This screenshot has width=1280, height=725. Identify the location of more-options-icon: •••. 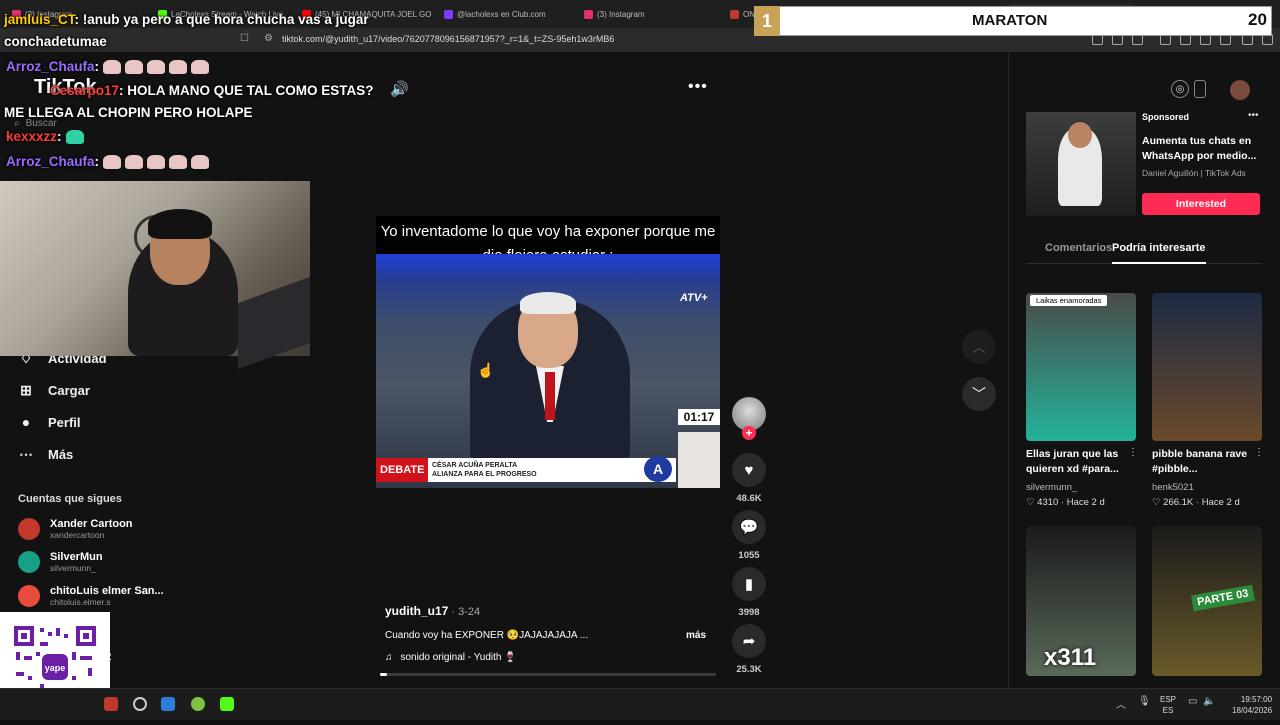
(698, 87).